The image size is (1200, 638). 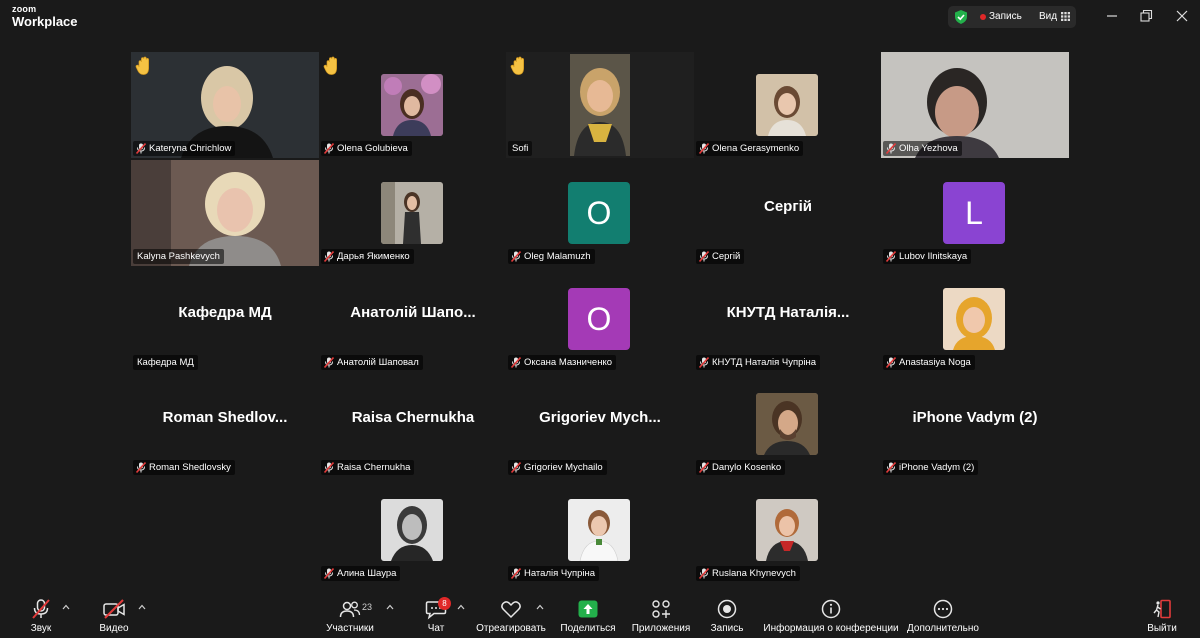 What do you see at coordinates (1182, 16) in the screenshot?
I see `close-icon` at bounding box center [1182, 16].